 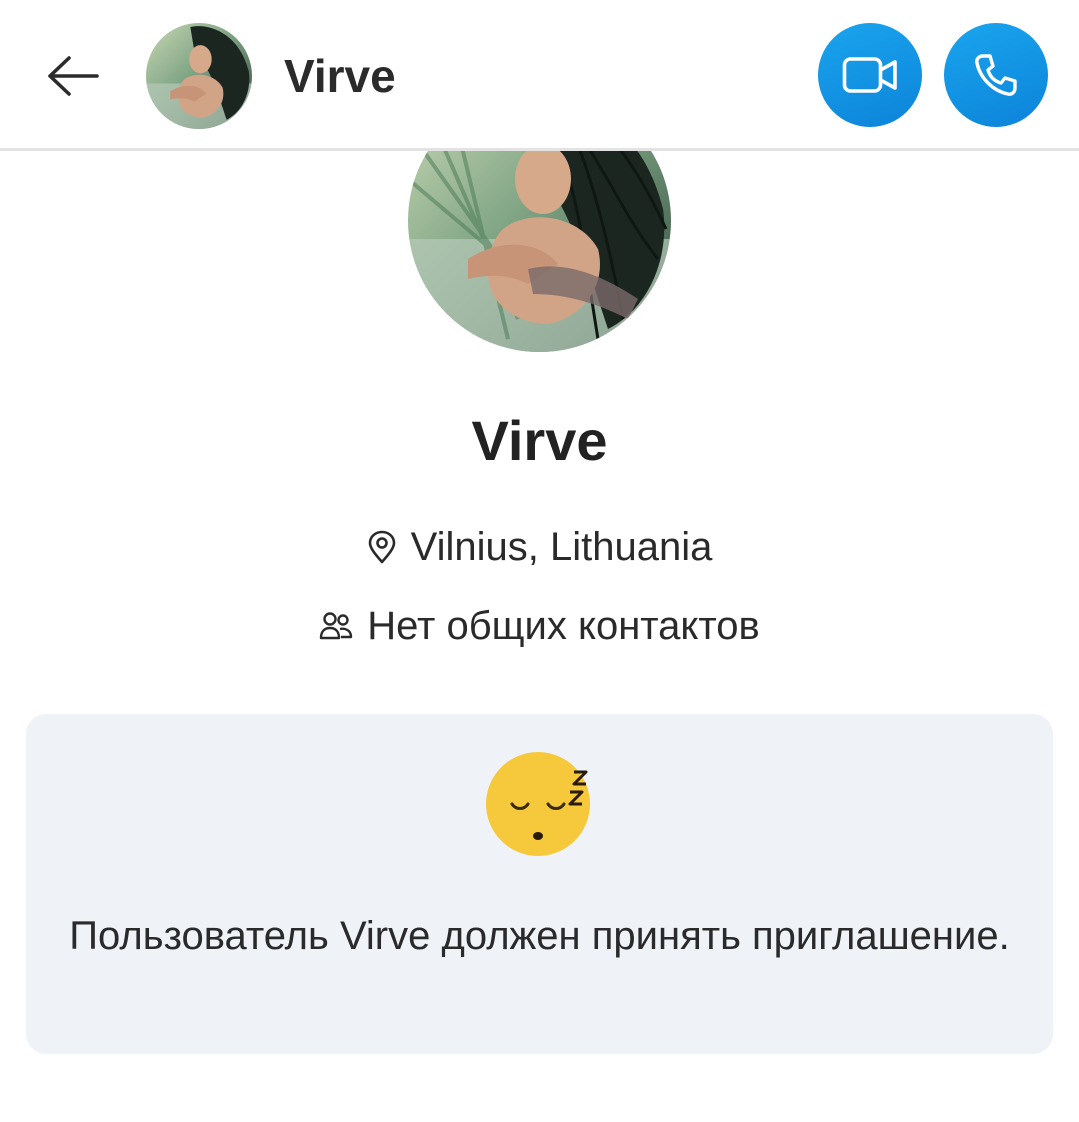 I want to click on back-button, so click(x=73, y=76).